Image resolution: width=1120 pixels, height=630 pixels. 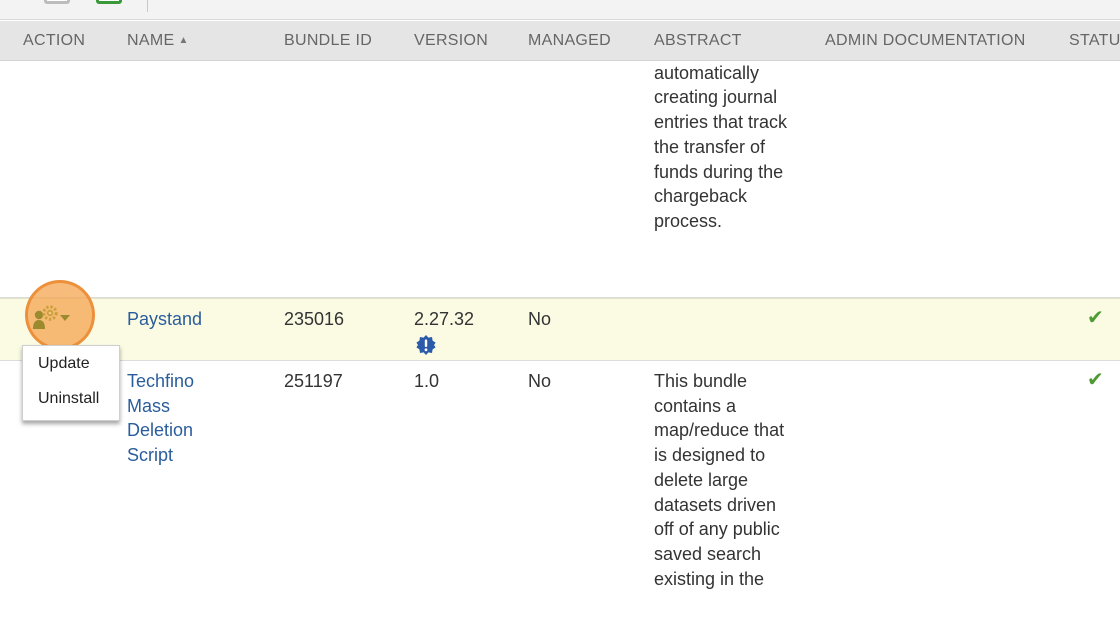 I want to click on column-header-abstract: ABSTRACT, so click(x=698, y=41).